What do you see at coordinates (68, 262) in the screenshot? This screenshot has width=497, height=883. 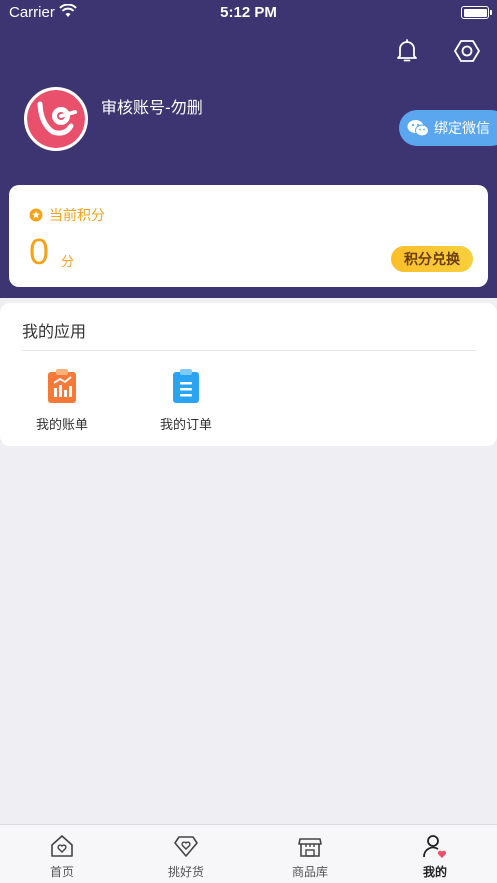 I see `points-unit: 分` at bounding box center [68, 262].